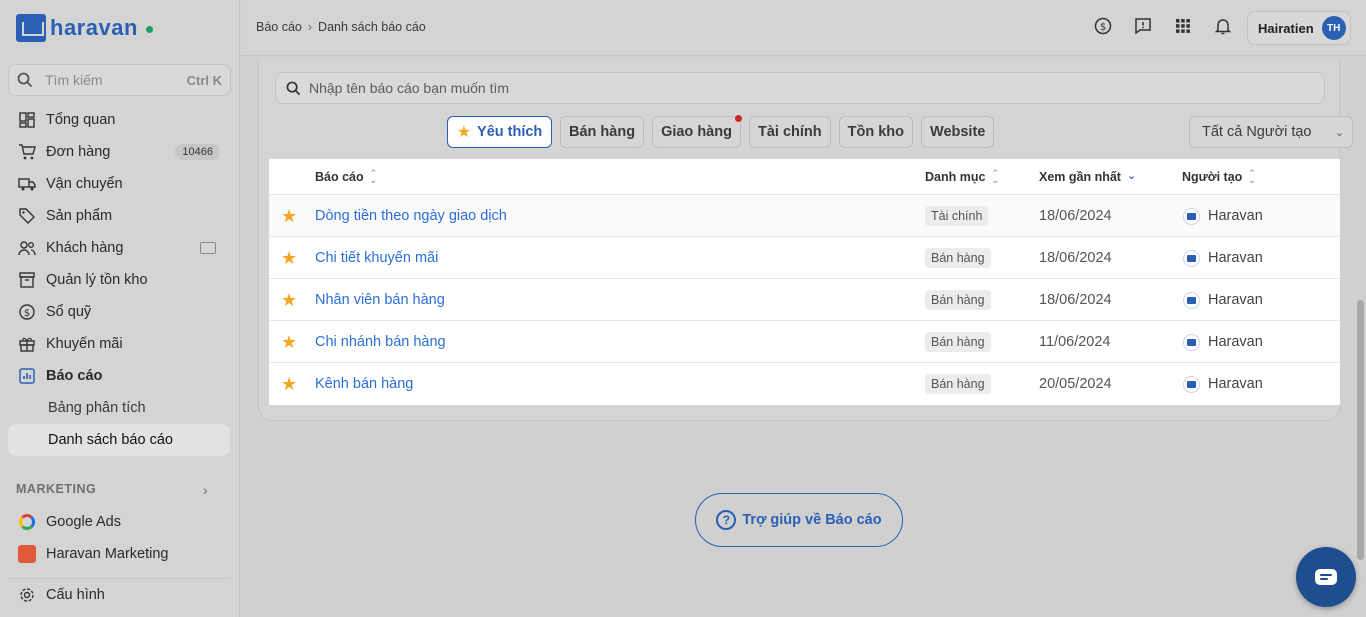 This screenshot has width=1366, height=617. What do you see at coordinates (205, 490) in the screenshot?
I see `chevron-right-icon: ›` at bounding box center [205, 490].